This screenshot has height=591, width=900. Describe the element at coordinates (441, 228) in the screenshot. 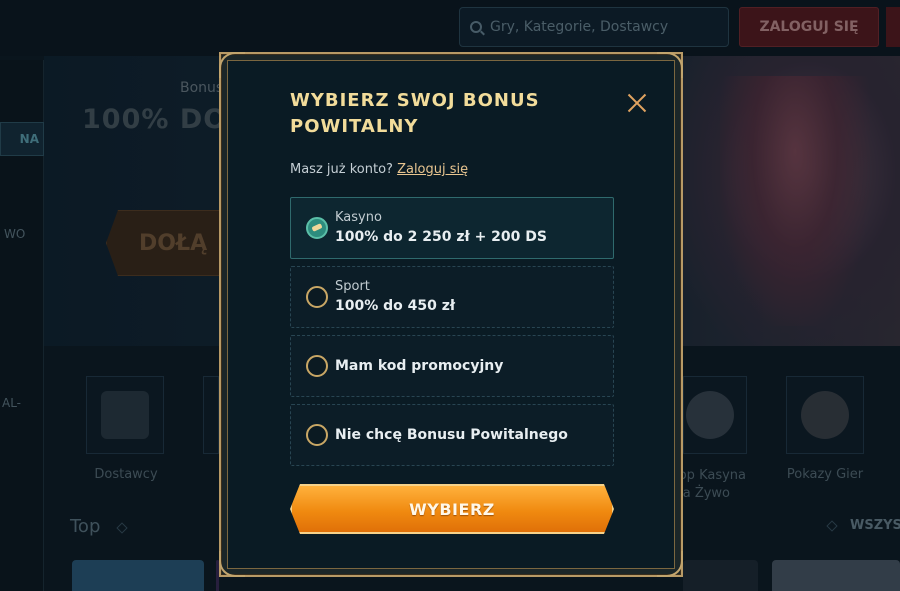

I see `option-text: Kasyno 100% do 2 250 zł + 200 DS` at that location.